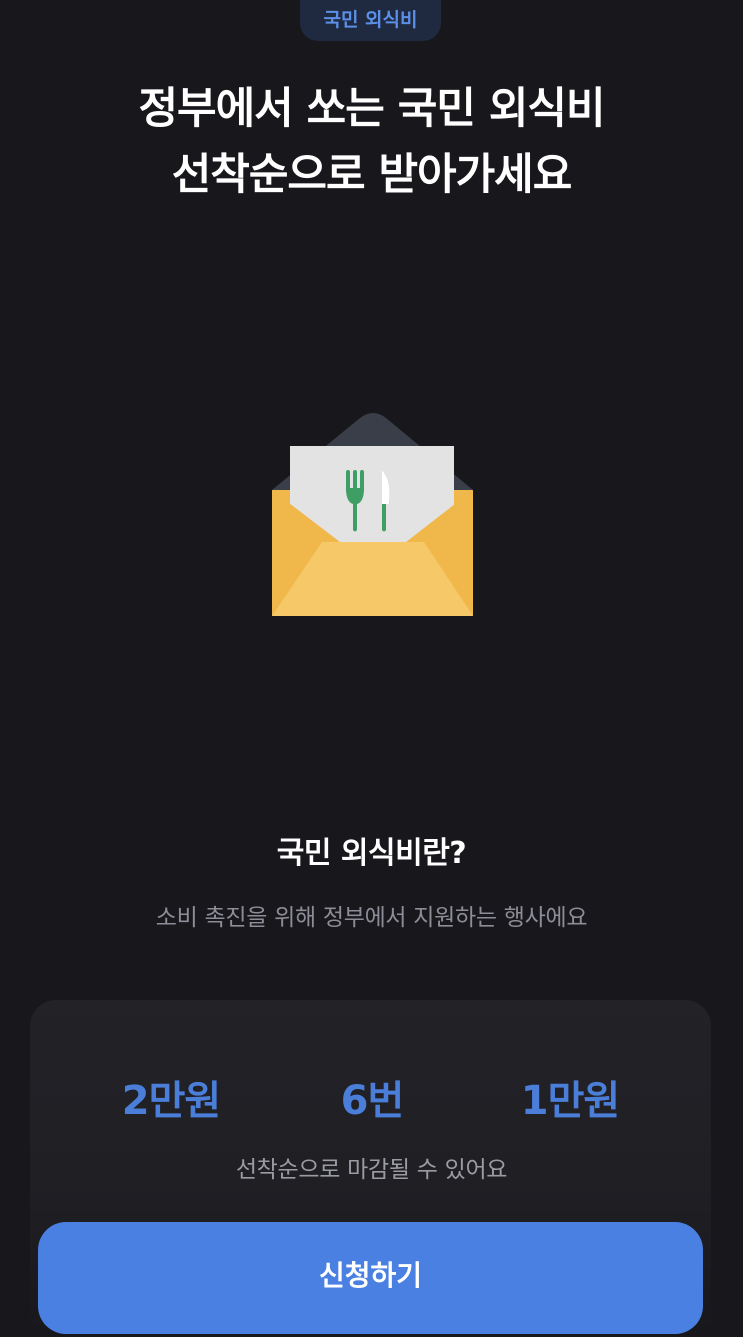 The width and height of the screenshot is (743, 1337). I want to click on category-chip: 국민 외식비, so click(370, 20).